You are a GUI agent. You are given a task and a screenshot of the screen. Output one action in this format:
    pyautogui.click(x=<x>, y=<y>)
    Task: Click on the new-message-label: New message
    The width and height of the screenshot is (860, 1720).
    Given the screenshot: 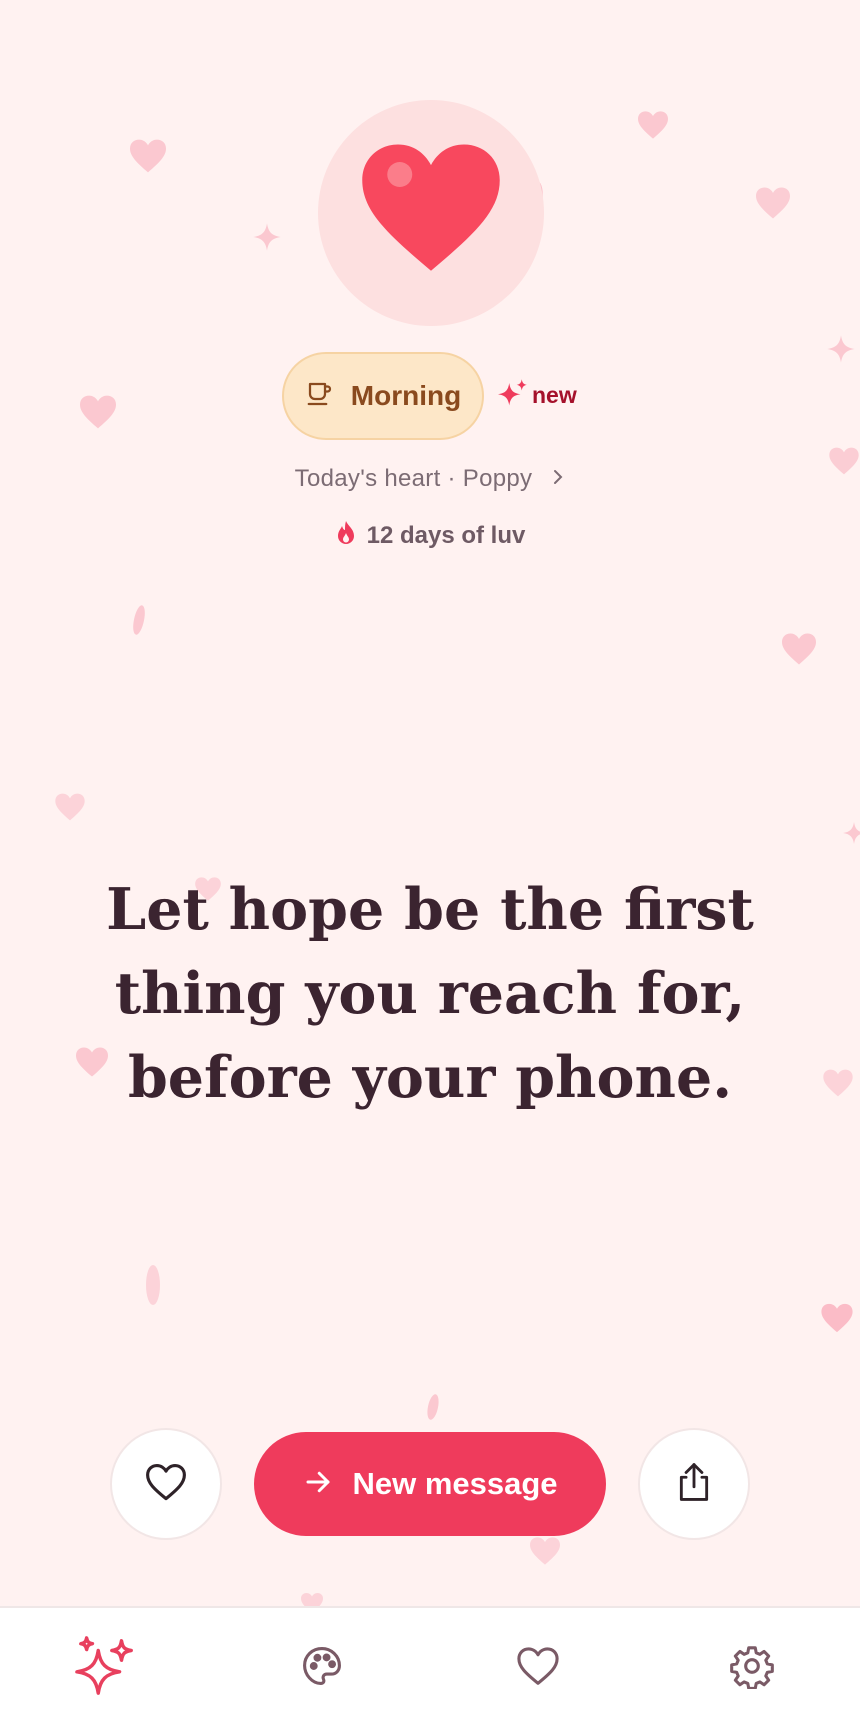 What is the action you would take?
    pyautogui.click(x=455, y=1483)
    